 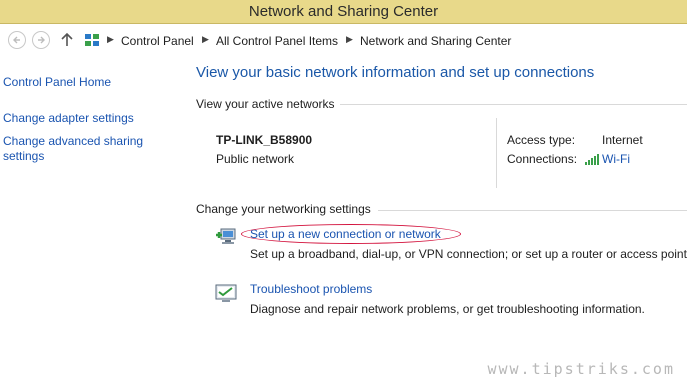 I want to click on wifi-signal-icon, so click(x=592, y=159).